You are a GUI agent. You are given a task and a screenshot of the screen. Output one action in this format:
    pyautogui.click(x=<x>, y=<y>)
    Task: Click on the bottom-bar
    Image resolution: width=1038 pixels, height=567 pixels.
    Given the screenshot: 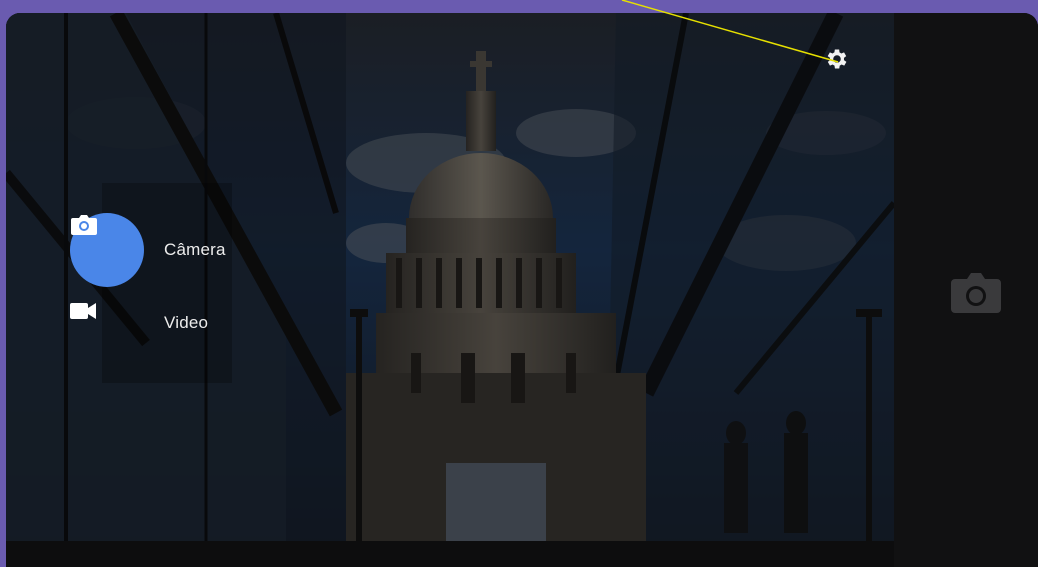 What is the action you would take?
    pyautogui.click(x=450, y=554)
    